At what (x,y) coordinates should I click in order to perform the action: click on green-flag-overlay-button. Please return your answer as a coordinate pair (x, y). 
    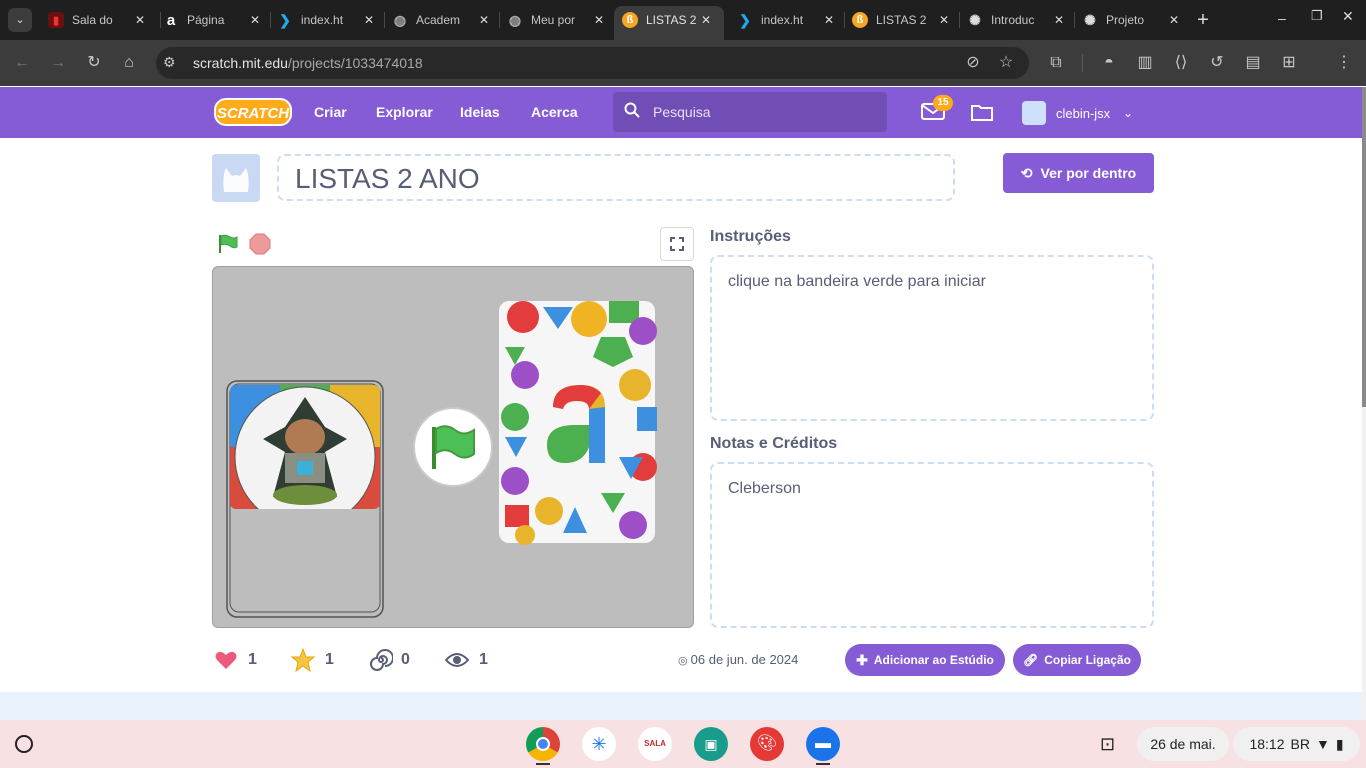
    Looking at the image, I should click on (453, 447).